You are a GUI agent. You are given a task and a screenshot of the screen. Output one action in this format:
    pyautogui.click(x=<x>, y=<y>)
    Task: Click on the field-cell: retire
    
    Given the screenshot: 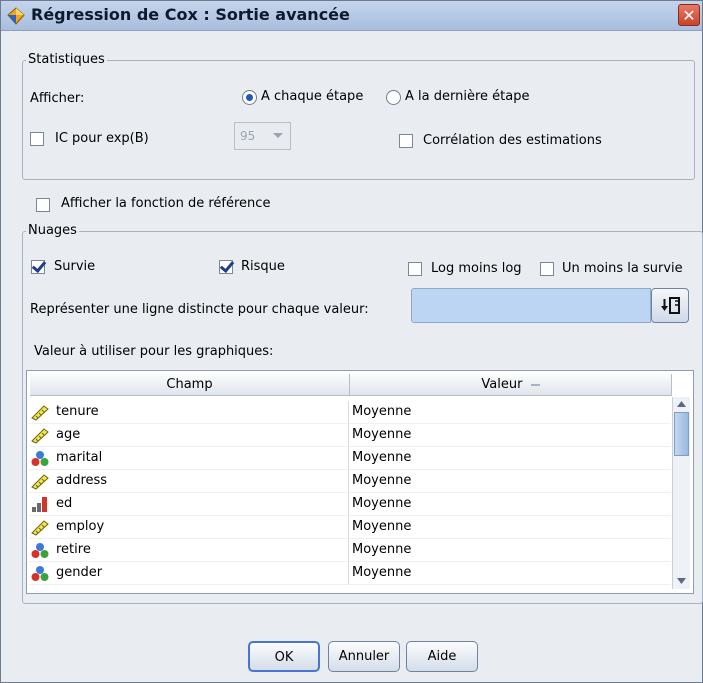 What is the action you would take?
    pyautogui.click(x=189, y=550)
    